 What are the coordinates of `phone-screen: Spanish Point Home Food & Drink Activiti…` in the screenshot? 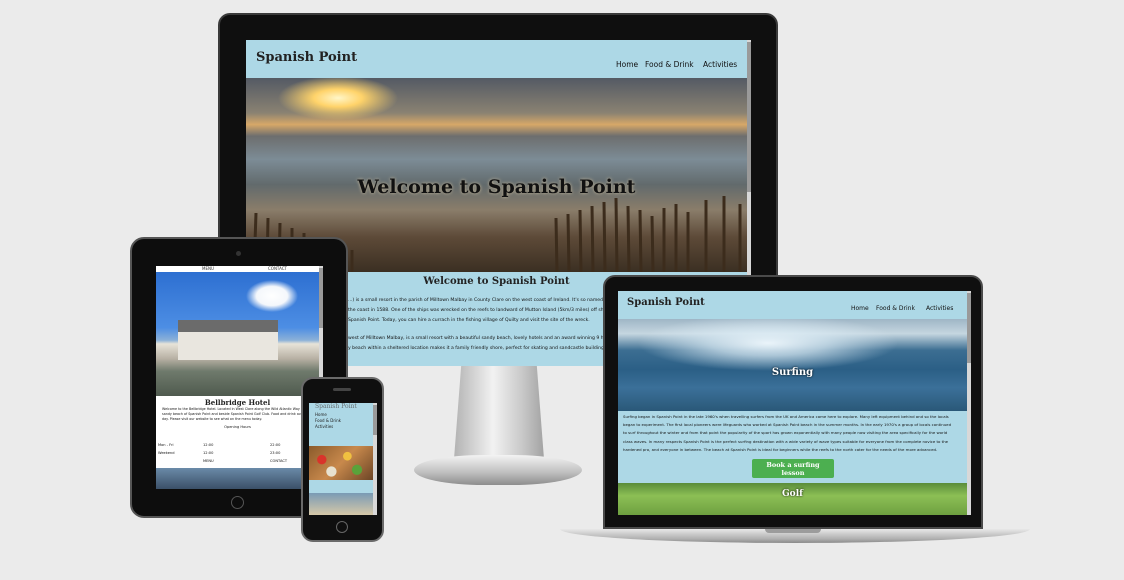 It's located at (343, 459).